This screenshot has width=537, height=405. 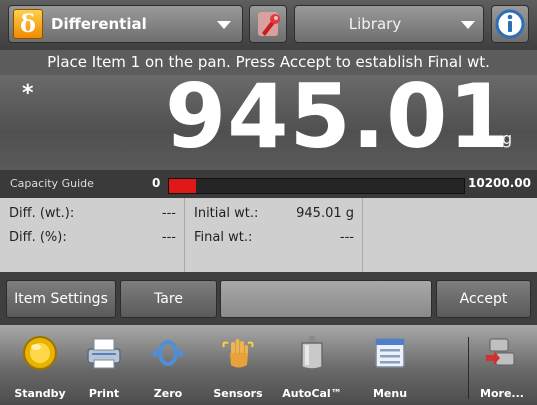 What do you see at coordinates (226, 213) in the screenshot?
I see `initial-wt-label: Initial wt.:` at bounding box center [226, 213].